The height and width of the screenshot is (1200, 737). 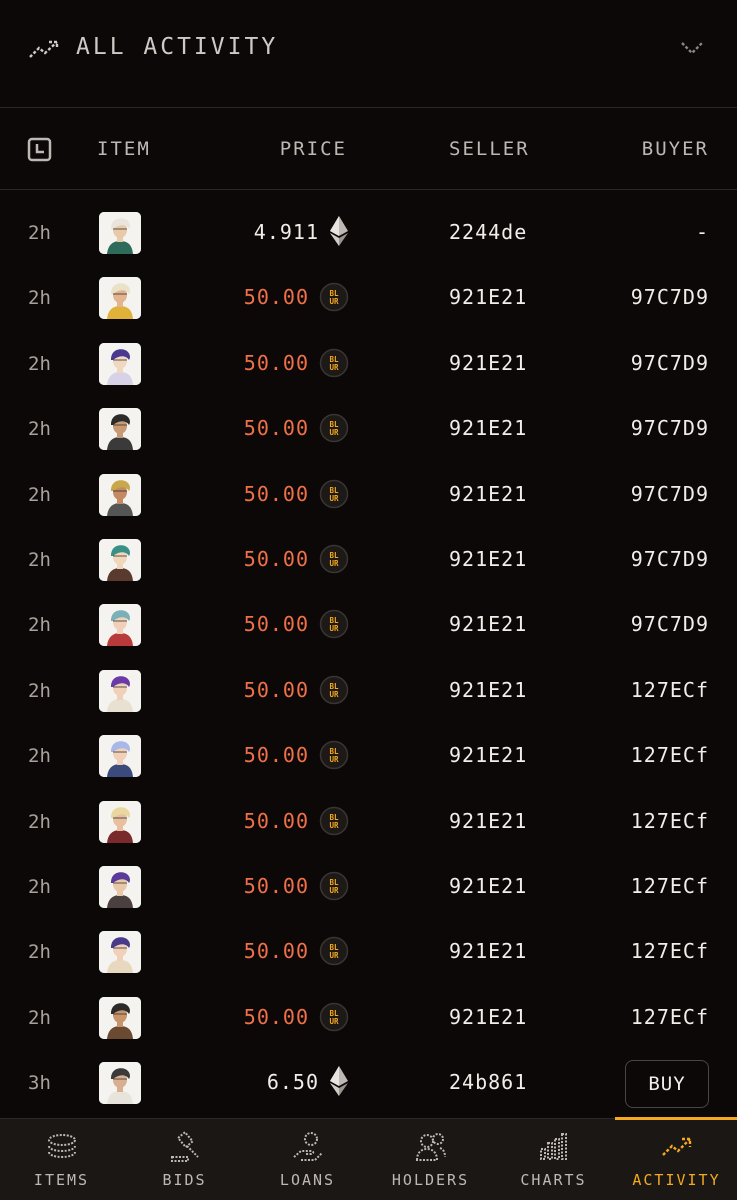 What do you see at coordinates (676, 1180) in the screenshot?
I see `tab-label: ACTIVITY` at bounding box center [676, 1180].